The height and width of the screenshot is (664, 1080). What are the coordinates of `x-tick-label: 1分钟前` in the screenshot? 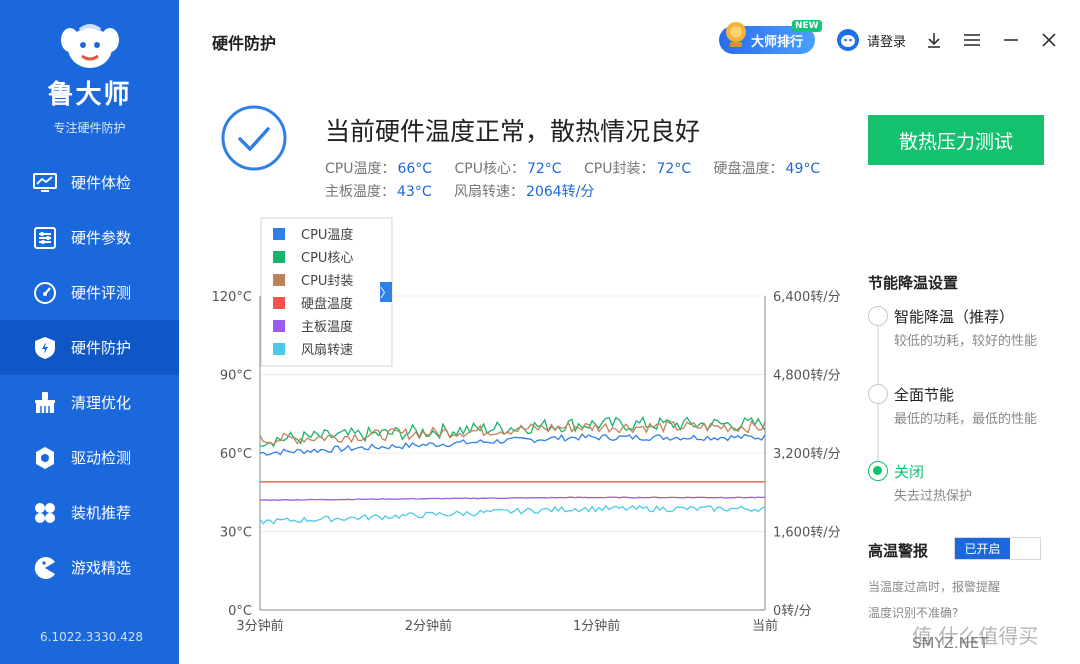 It's located at (596, 626).